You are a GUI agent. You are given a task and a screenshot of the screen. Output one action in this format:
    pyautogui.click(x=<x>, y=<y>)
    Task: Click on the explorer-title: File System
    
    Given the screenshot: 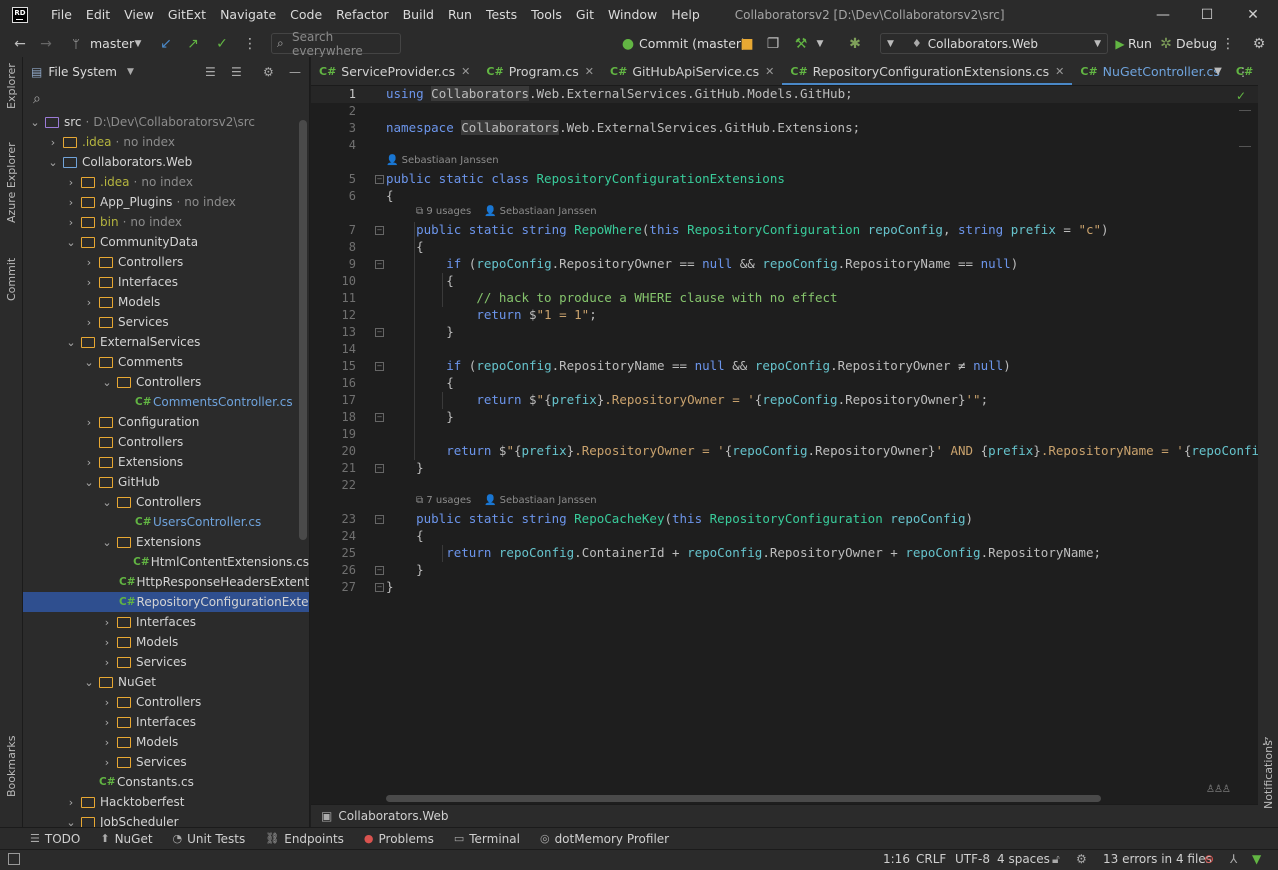 What is the action you would take?
    pyautogui.click(x=82, y=72)
    